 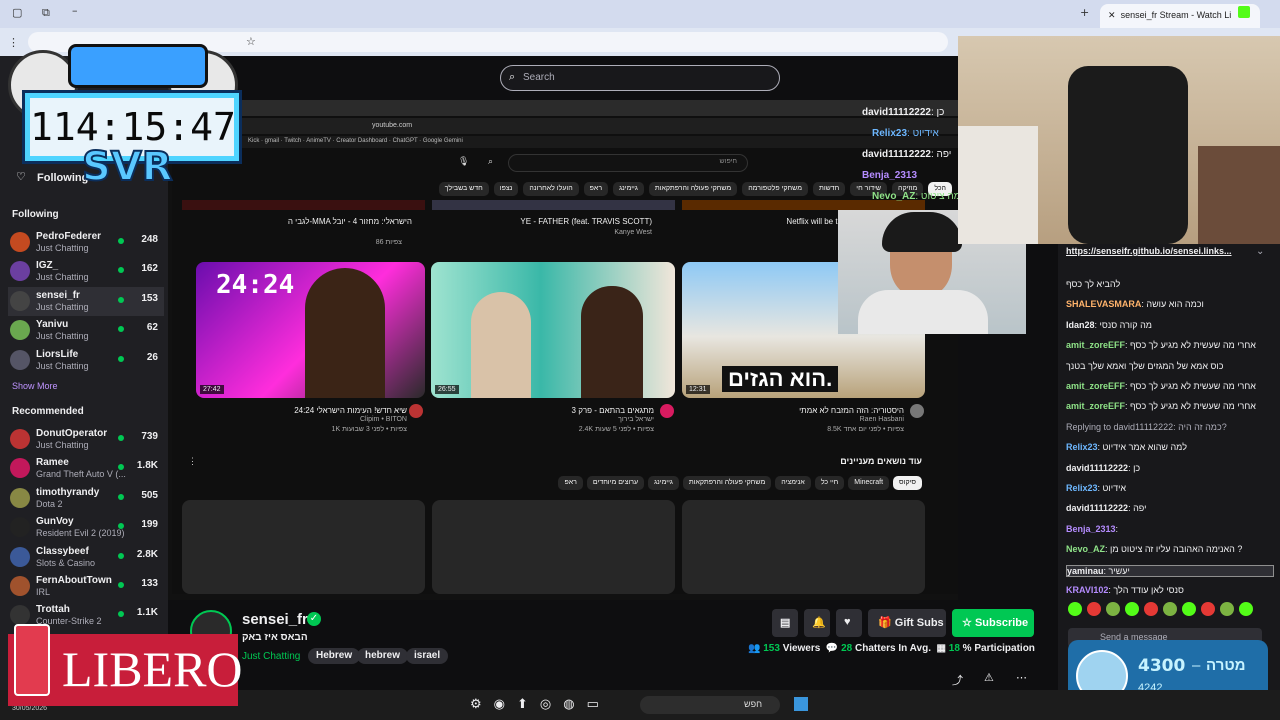 What do you see at coordinates (1170, 468) in the screenshot?
I see `chat-message: david11112222: כן` at bounding box center [1170, 468].